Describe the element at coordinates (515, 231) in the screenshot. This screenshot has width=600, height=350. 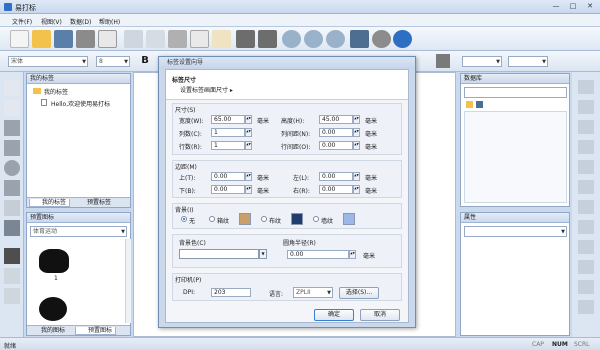
I see `object-select: ▼` at that location.